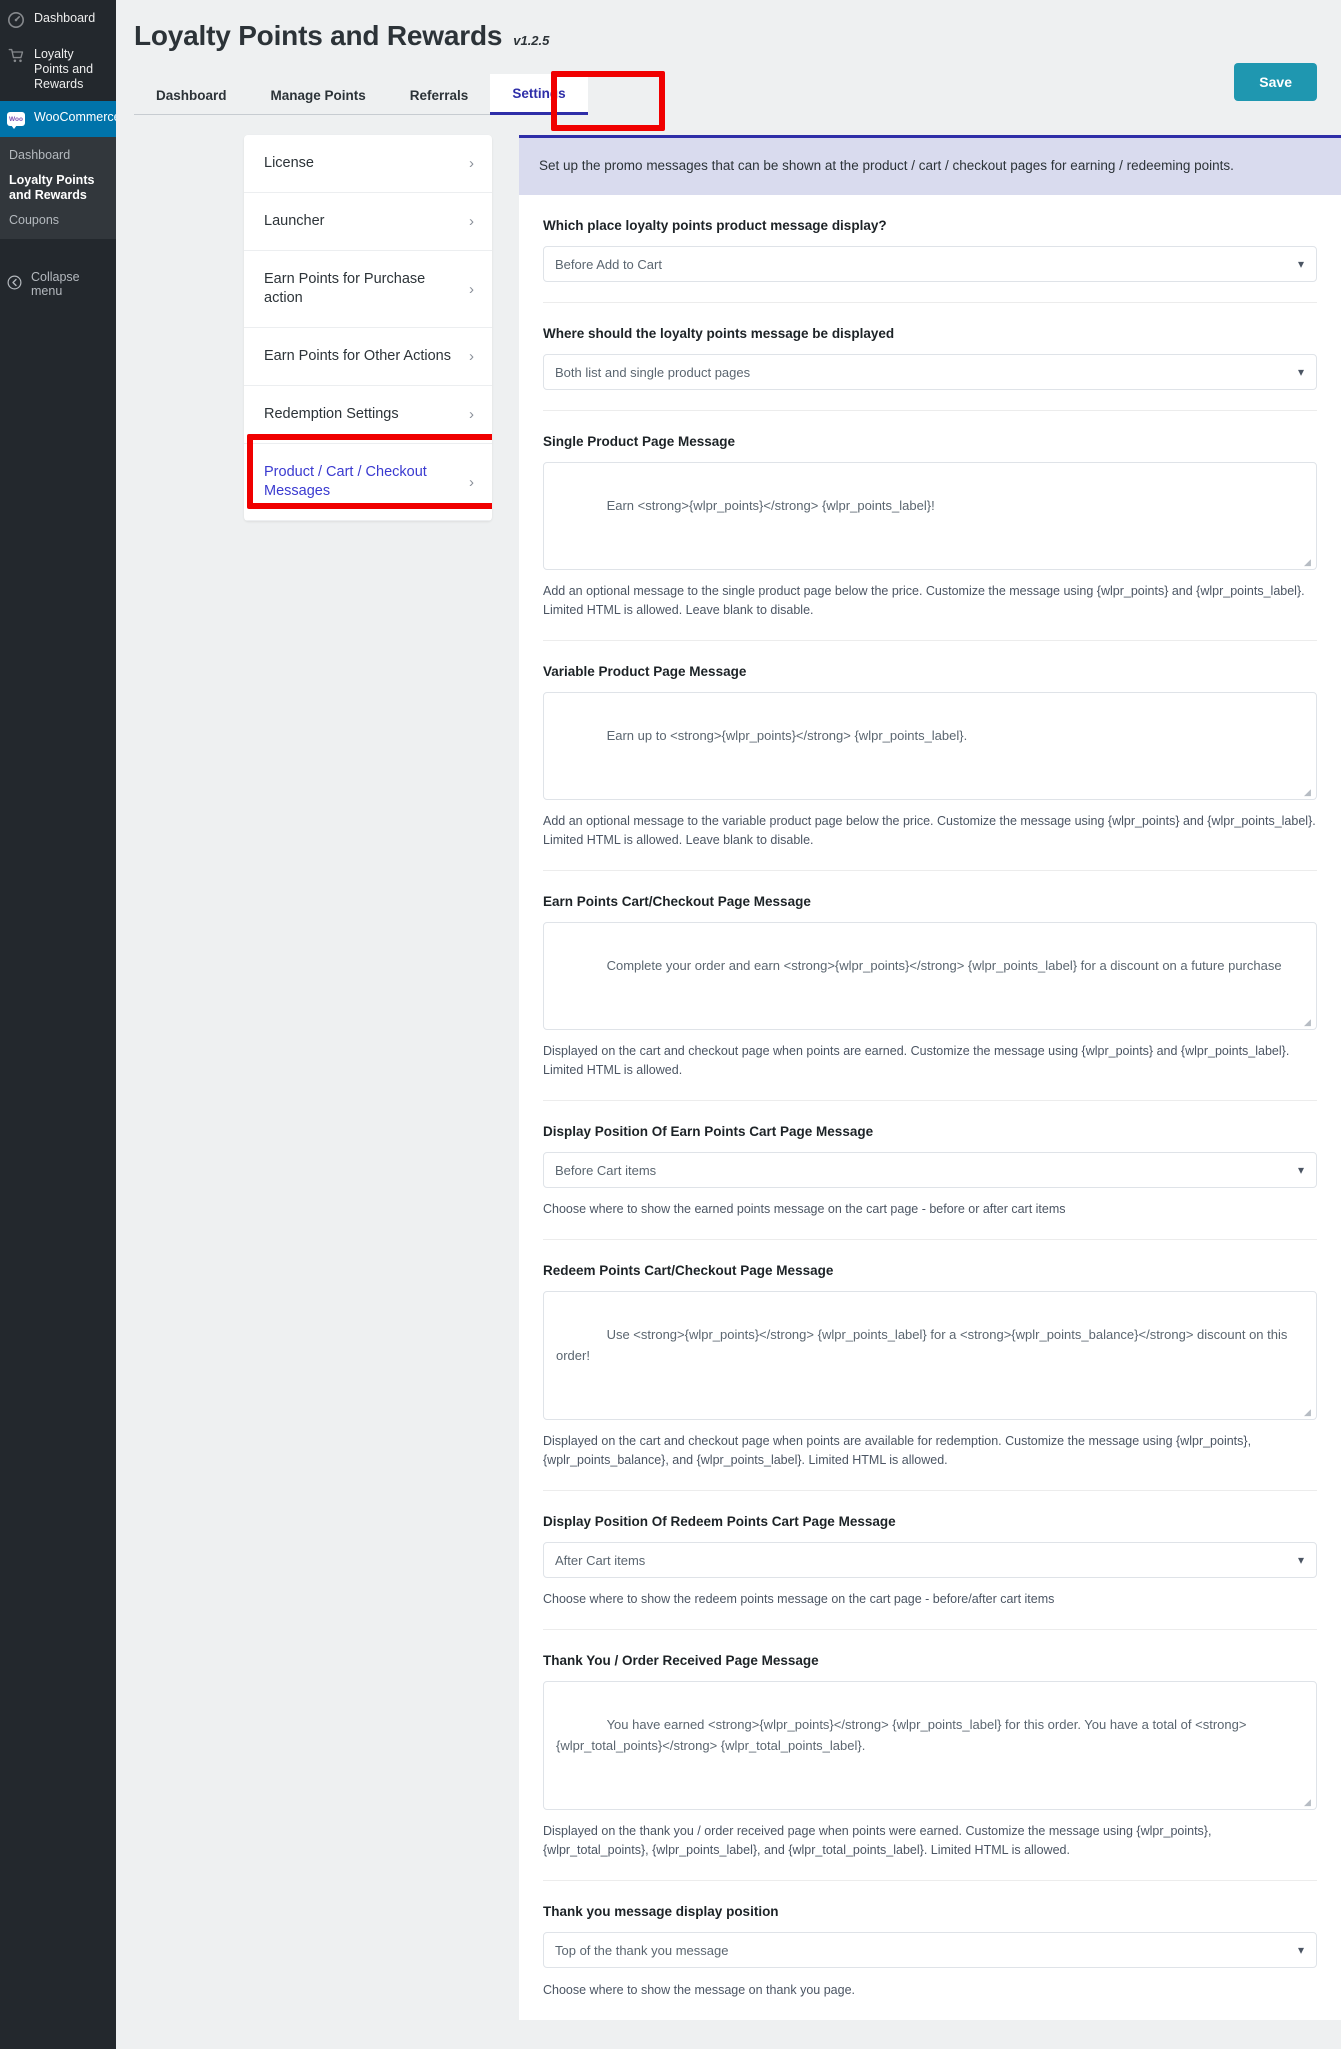 The height and width of the screenshot is (2049, 1341). Describe the element at coordinates (331, 414) in the screenshot. I see `settings-menu-label: Redemption Settings` at that location.